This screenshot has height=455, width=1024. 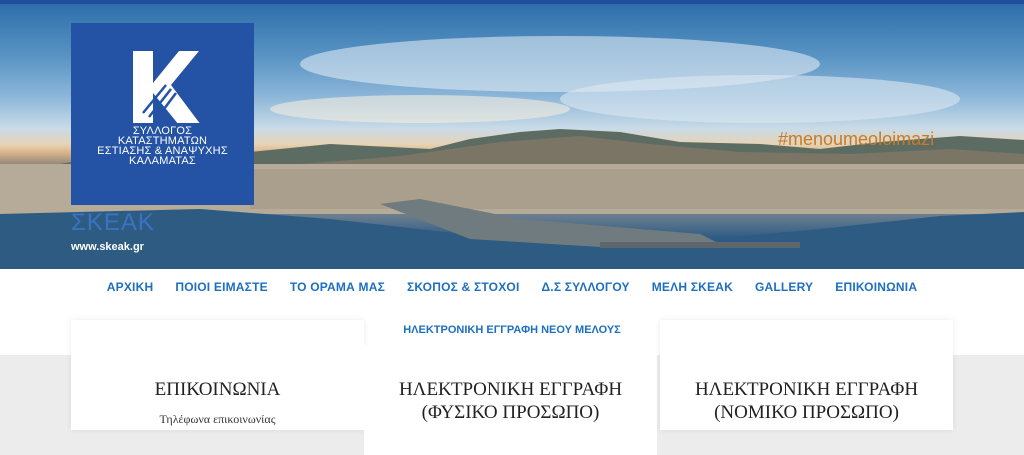 I want to click on nav-item-about: ΠΟΙΟΙ ΕΙΜΑΣΤΕ, so click(x=221, y=287).